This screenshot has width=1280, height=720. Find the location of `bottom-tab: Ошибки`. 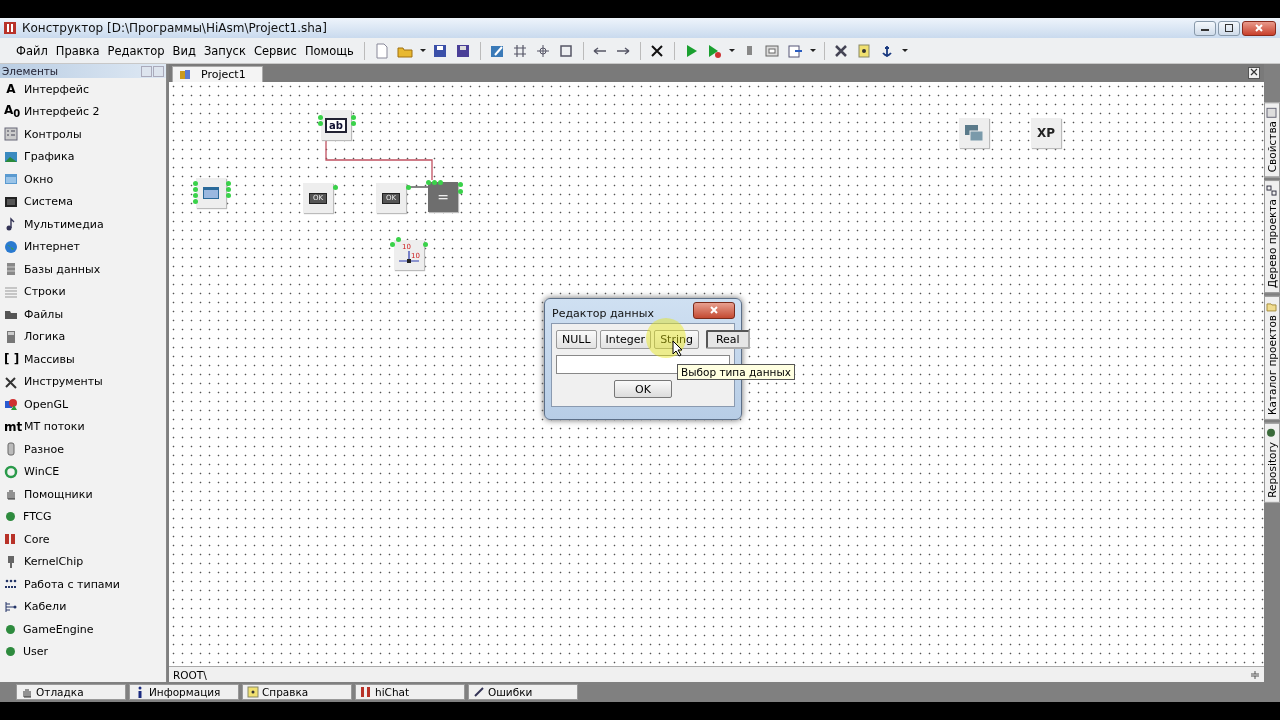

bottom-tab: Ошибки is located at coordinates (523, 692).